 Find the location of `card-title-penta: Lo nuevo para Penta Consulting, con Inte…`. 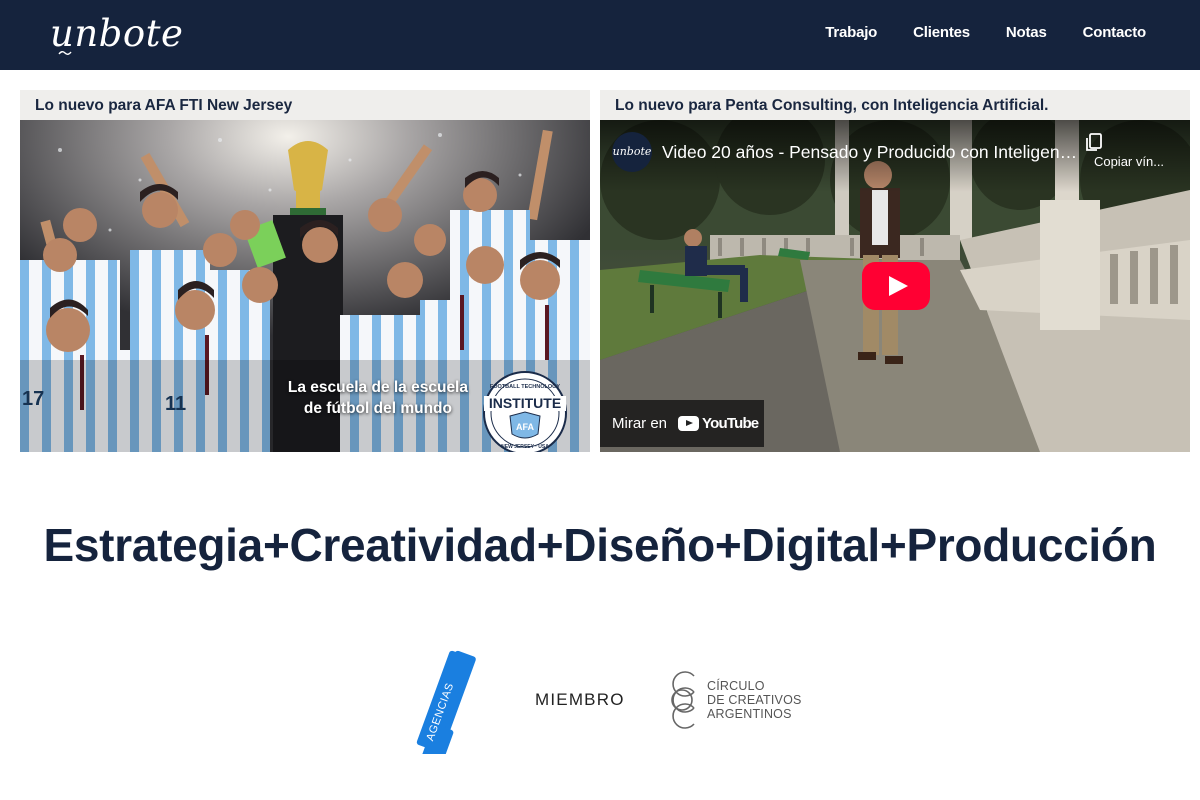

card-title-penta: Lo nuevo para Penta Consulting, con Inte… is located at coordinates (895, 105).